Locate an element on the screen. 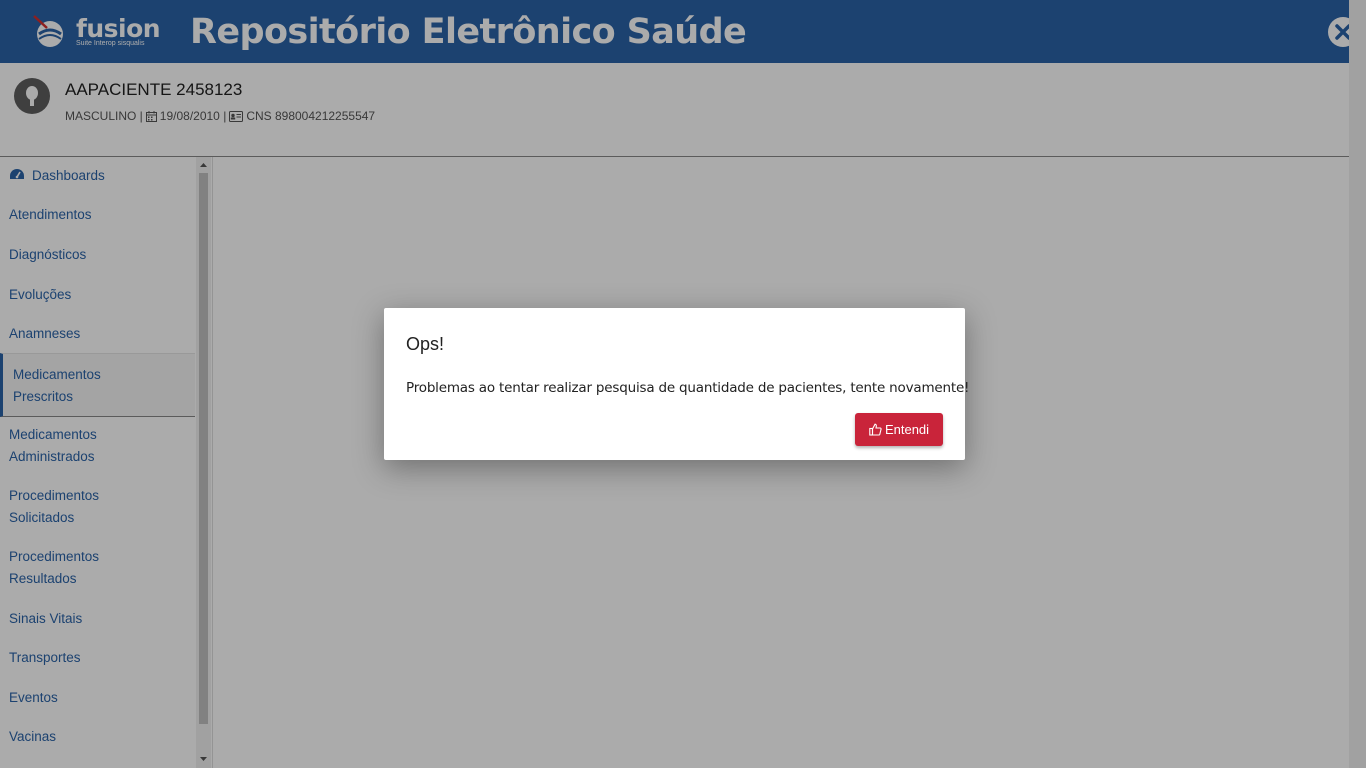 The height and width of the screenshot is (768, 1366). dialog-title: Ops! is located at coordinates (425, 344).